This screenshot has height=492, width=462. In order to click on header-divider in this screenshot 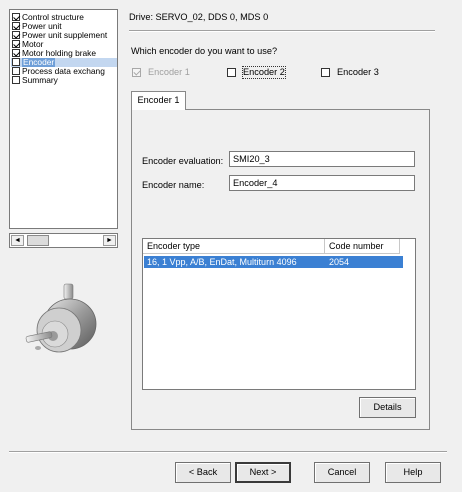, I will do `click(282, 31)`.